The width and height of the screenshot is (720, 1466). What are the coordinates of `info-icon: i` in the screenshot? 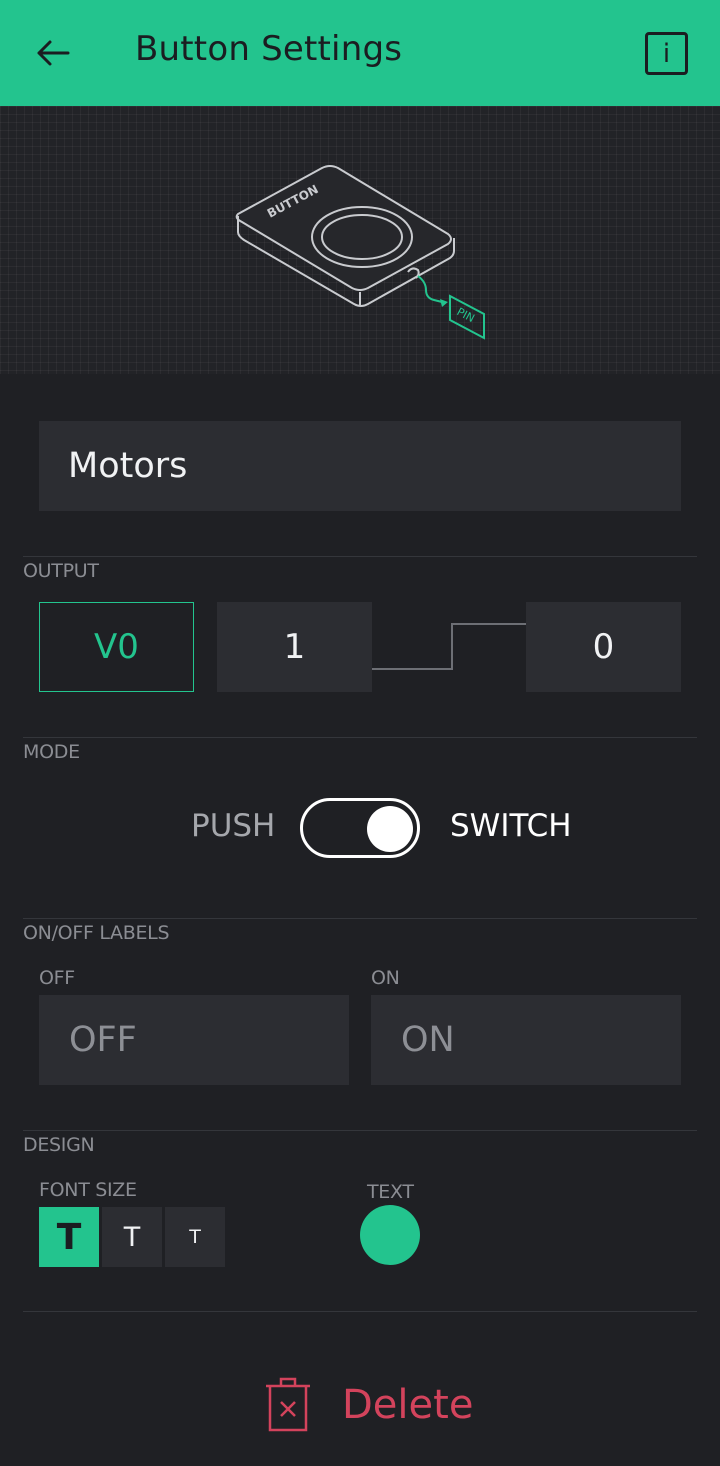 It's located at (666, 53).